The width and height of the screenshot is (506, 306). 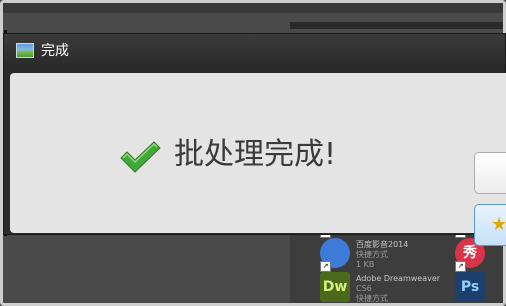 What do you see at coordinates (372, 254) in the screenshot?
I see `tile-sub: 快捷方式` at bounding box center [372, 254].